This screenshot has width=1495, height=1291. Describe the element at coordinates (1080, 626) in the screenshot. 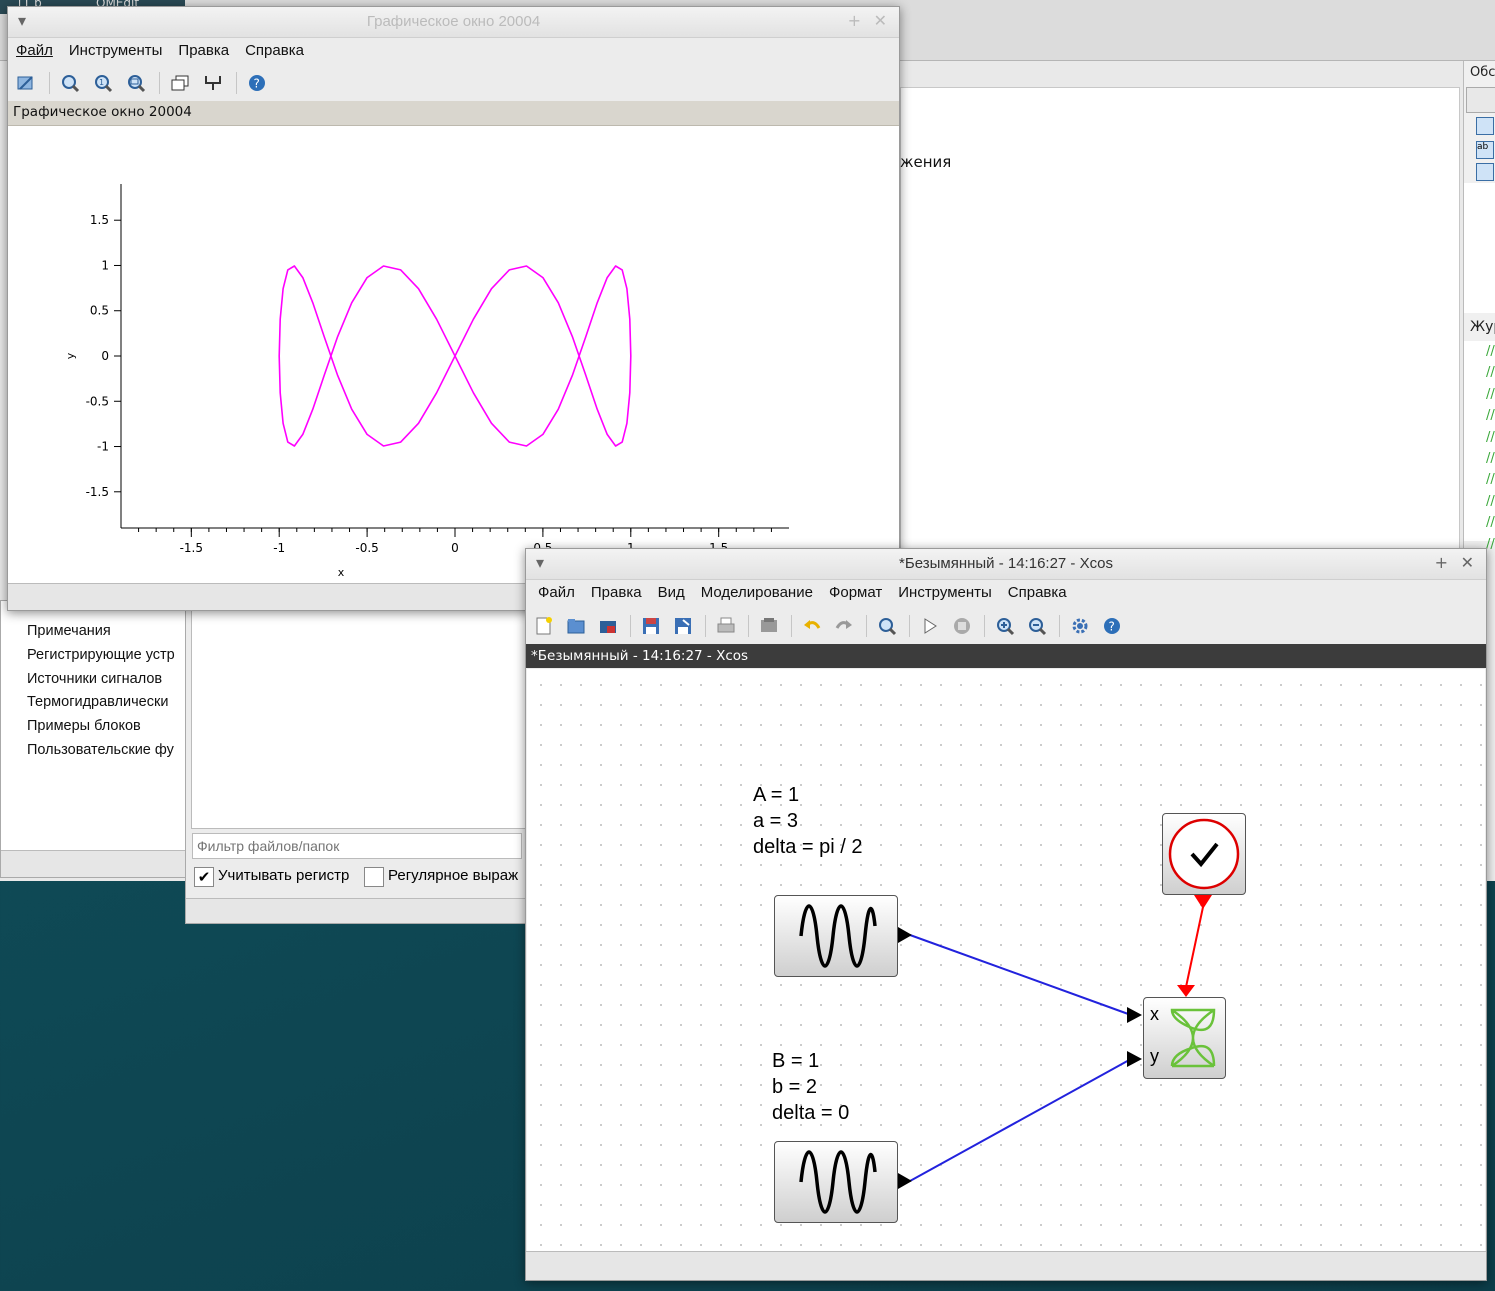

I see `settings-icon` at that location.